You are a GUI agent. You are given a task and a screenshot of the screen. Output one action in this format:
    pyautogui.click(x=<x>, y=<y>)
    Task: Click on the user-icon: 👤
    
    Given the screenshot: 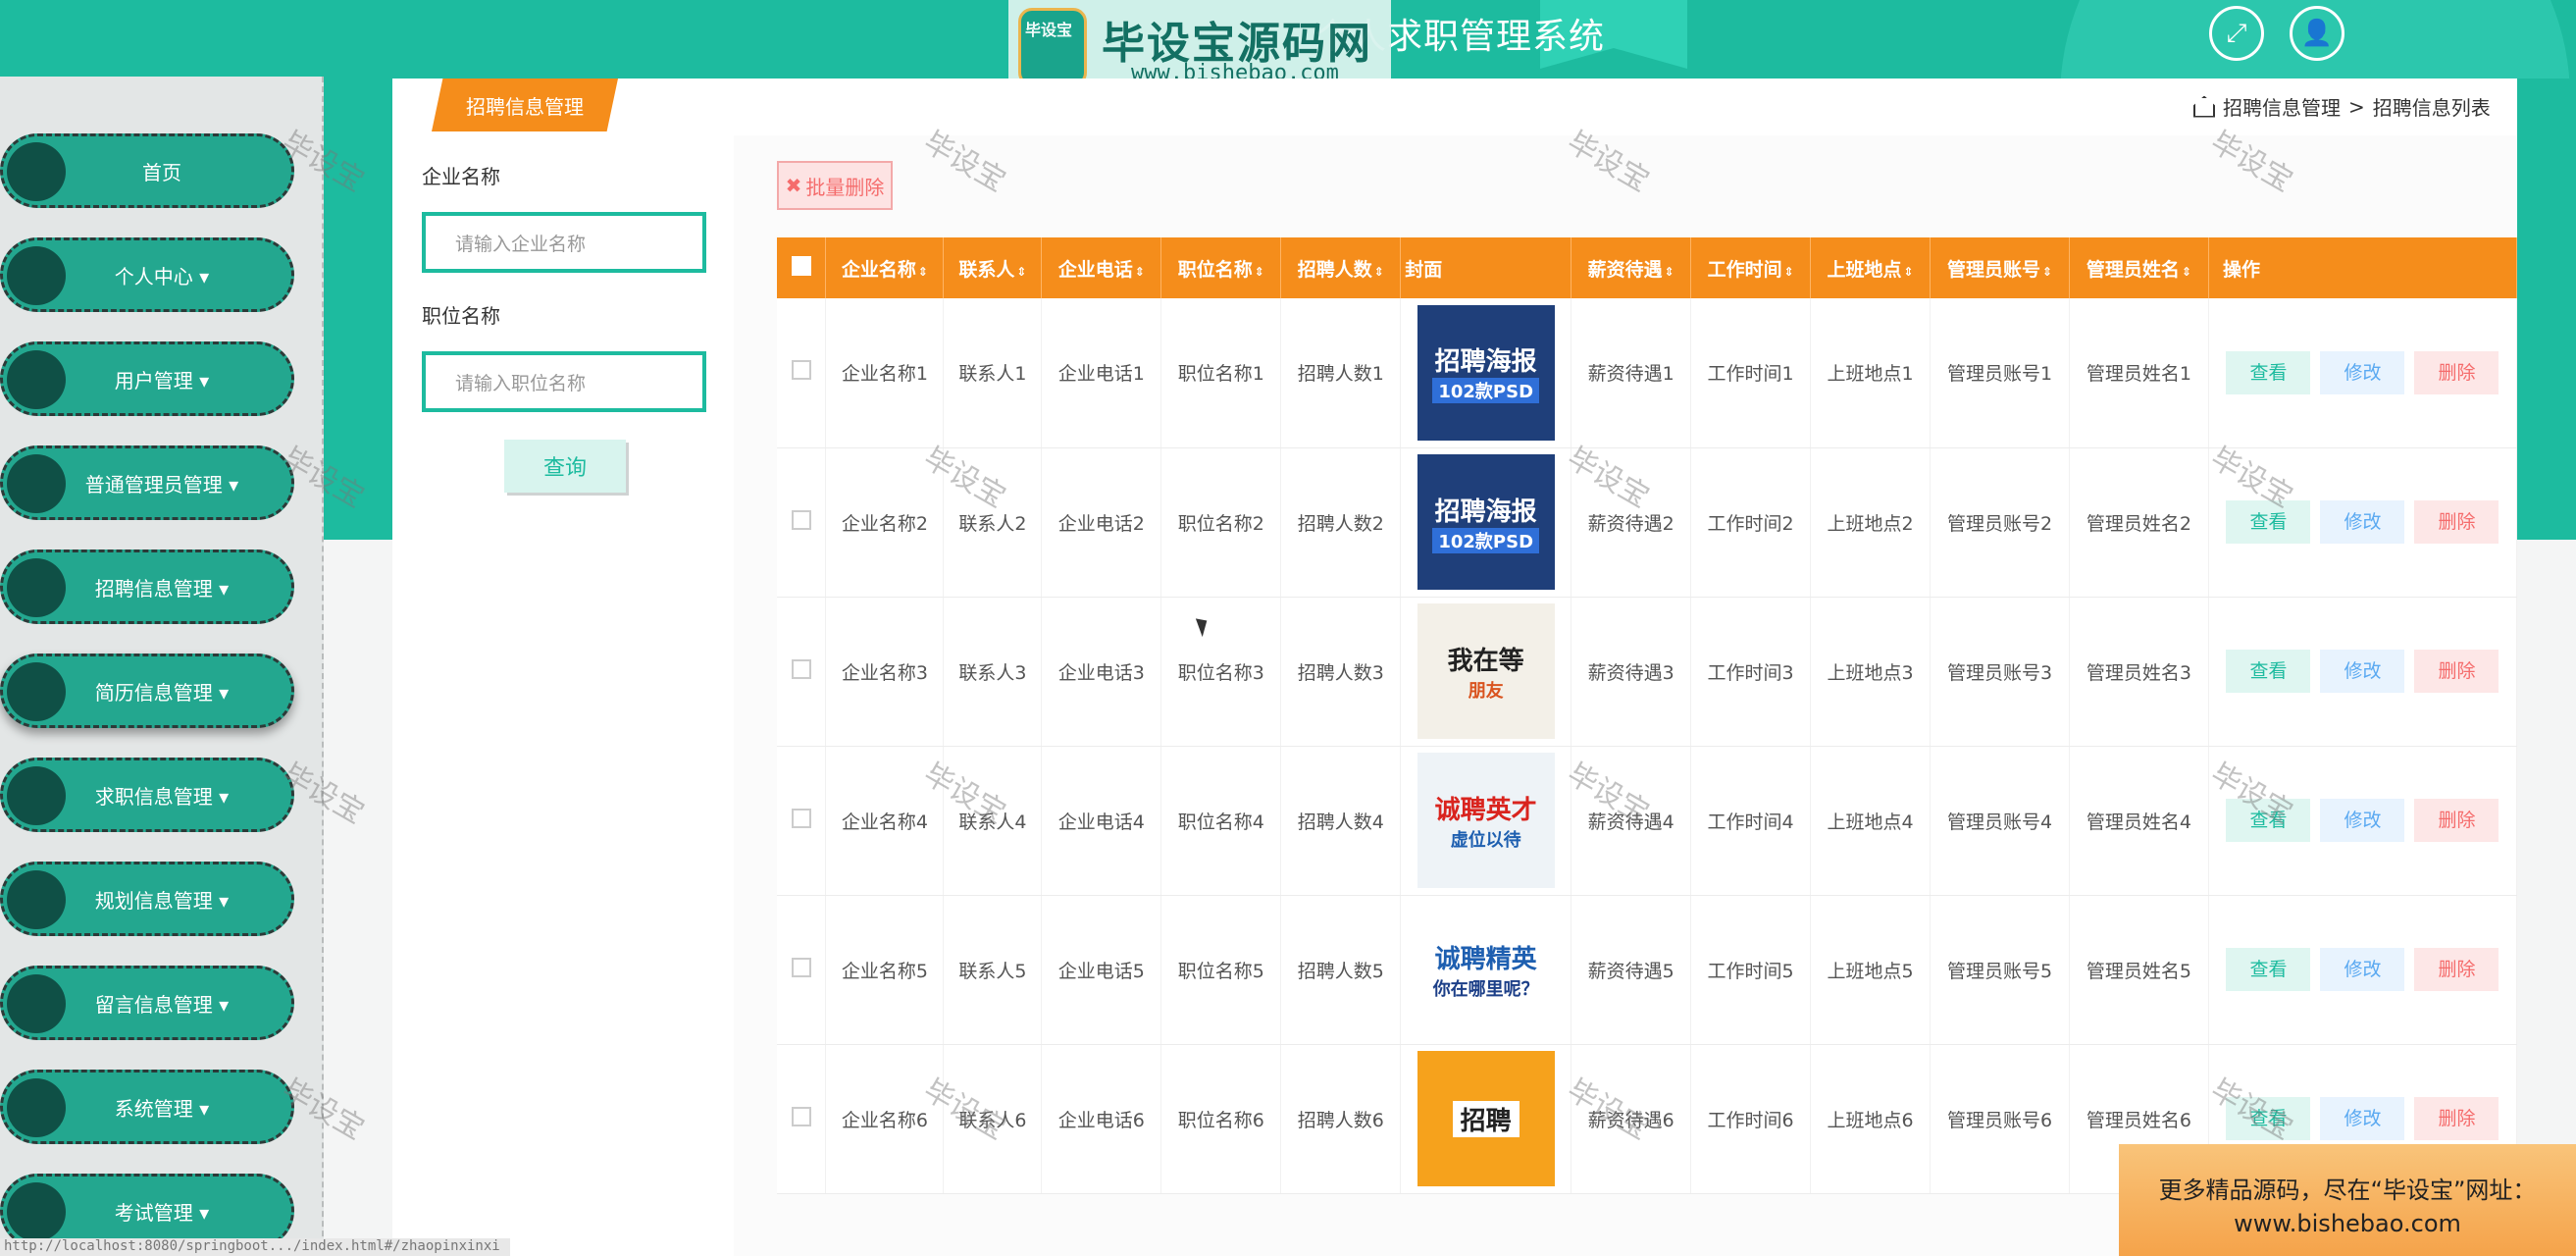 What is the action you would take?
    pyautogui.click(x=2317, y=33)
    